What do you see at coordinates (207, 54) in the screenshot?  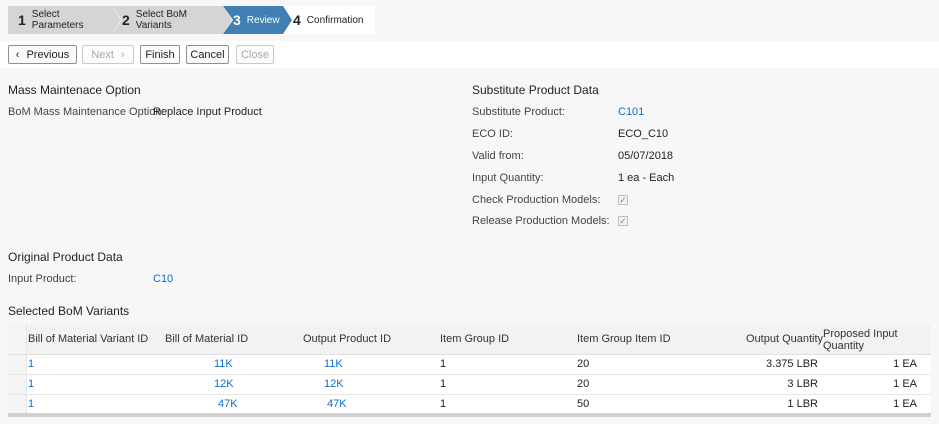 I see `cancel-button: Cancel` at bounding box center [207, 54].